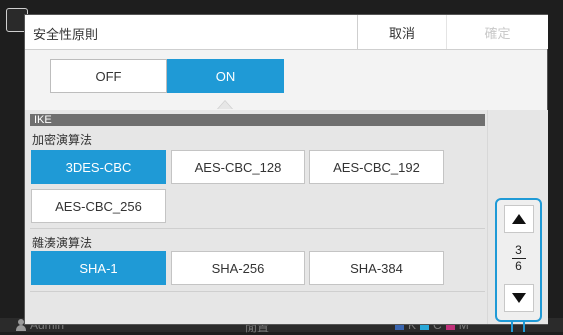 This screenshot has width=563, height=335. Describe the element at coordinates (66, 34) in the screenshot. I see `dialog-title: 安全性原則` at that location.